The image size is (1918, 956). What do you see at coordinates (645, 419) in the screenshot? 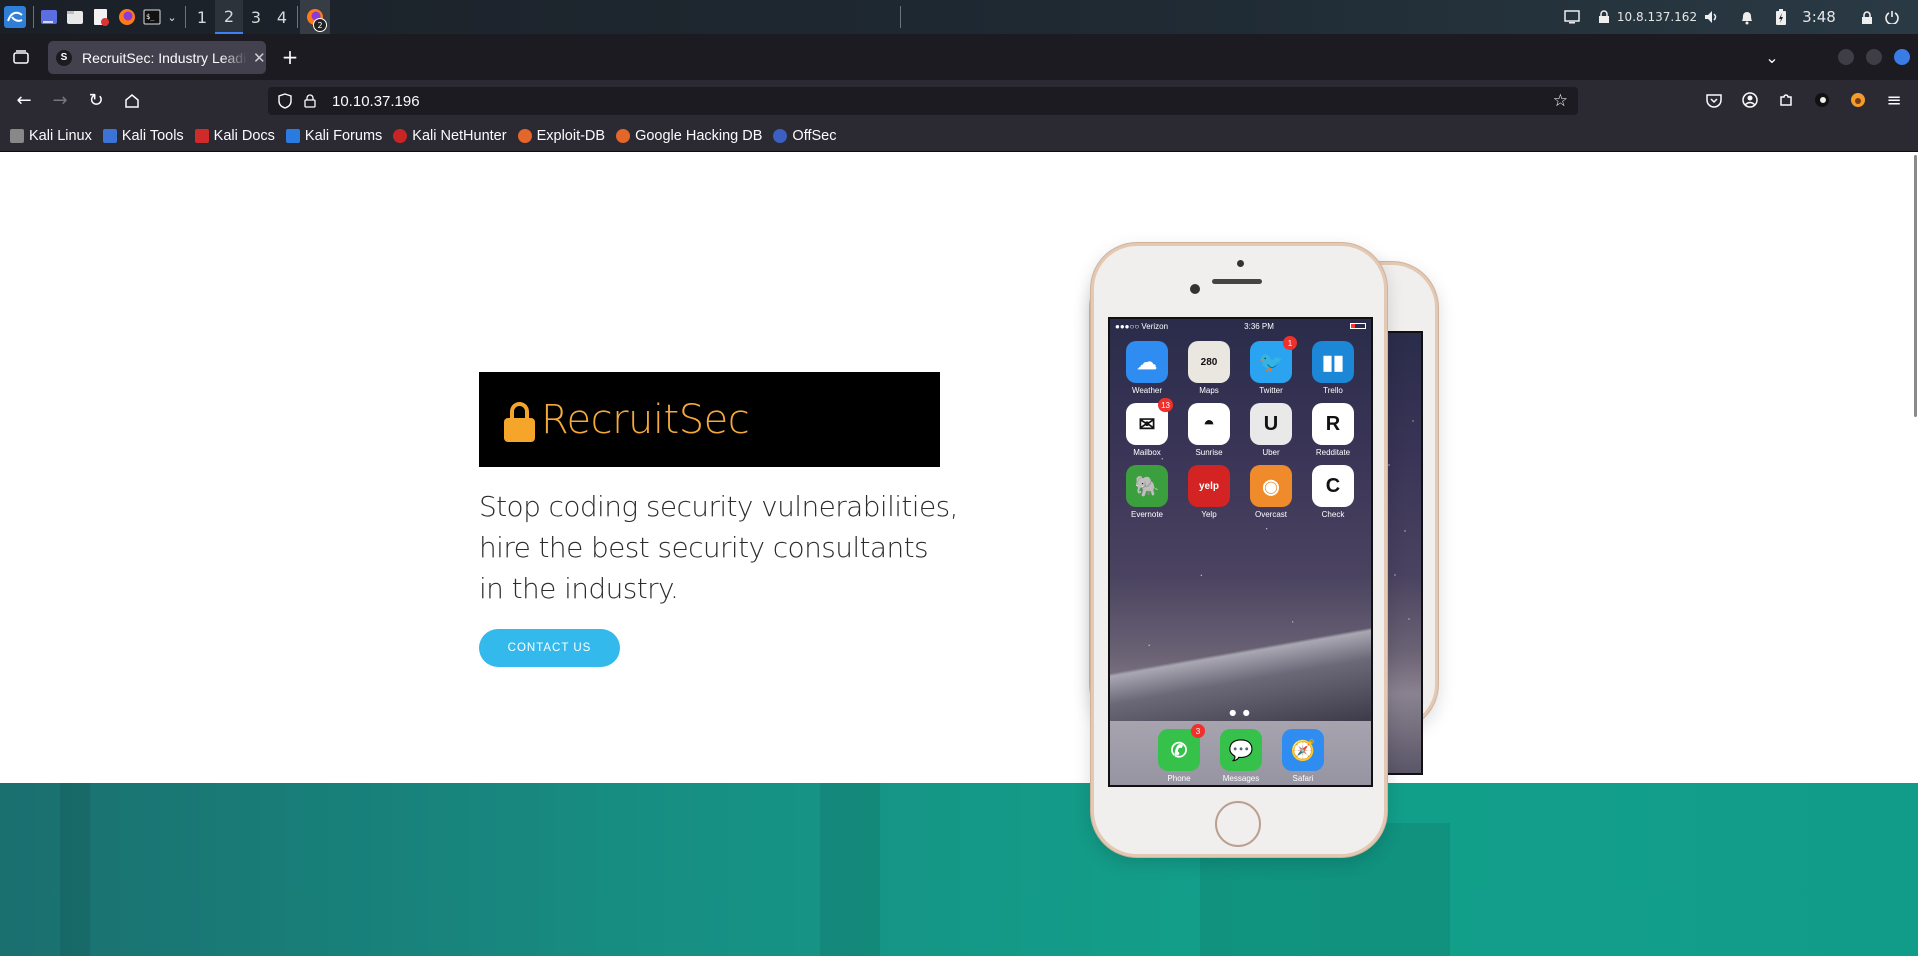
I see `brand-name: RecruitSec` at bounding box center [645, 419].